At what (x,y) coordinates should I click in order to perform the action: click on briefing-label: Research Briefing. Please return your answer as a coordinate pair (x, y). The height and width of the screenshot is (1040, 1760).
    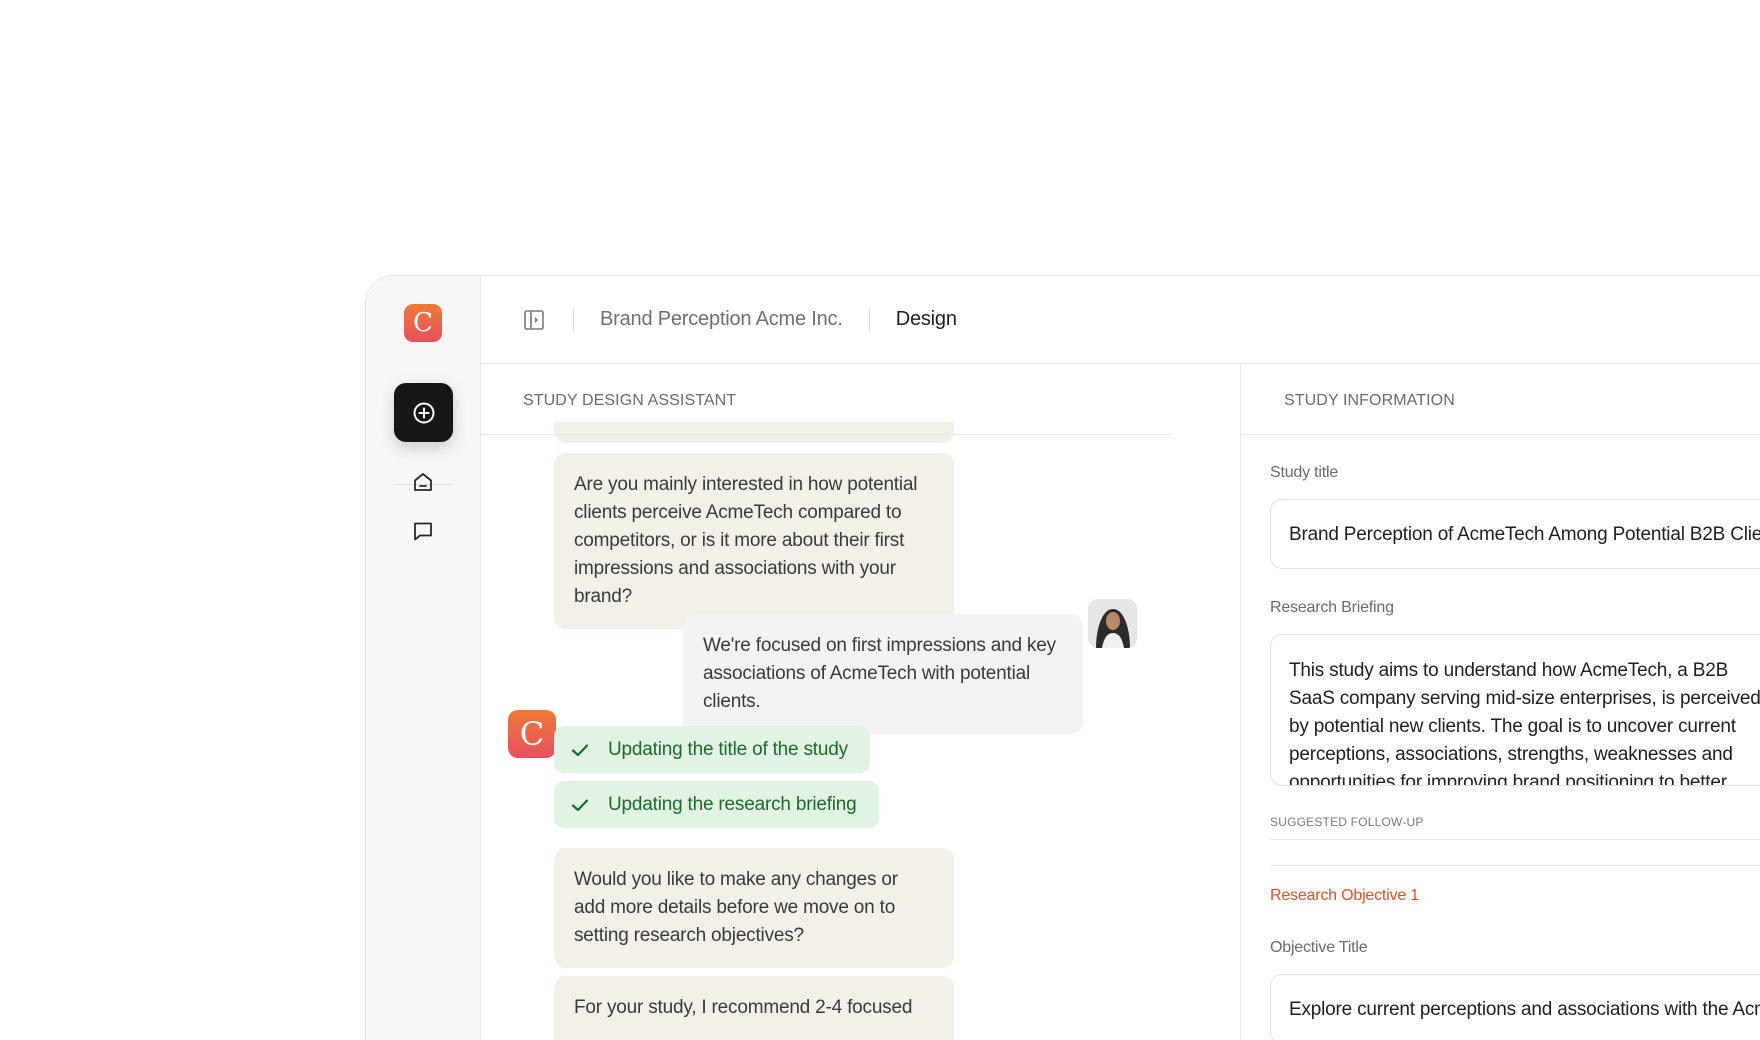
    Looking at the image, I should click on (1332, 607).